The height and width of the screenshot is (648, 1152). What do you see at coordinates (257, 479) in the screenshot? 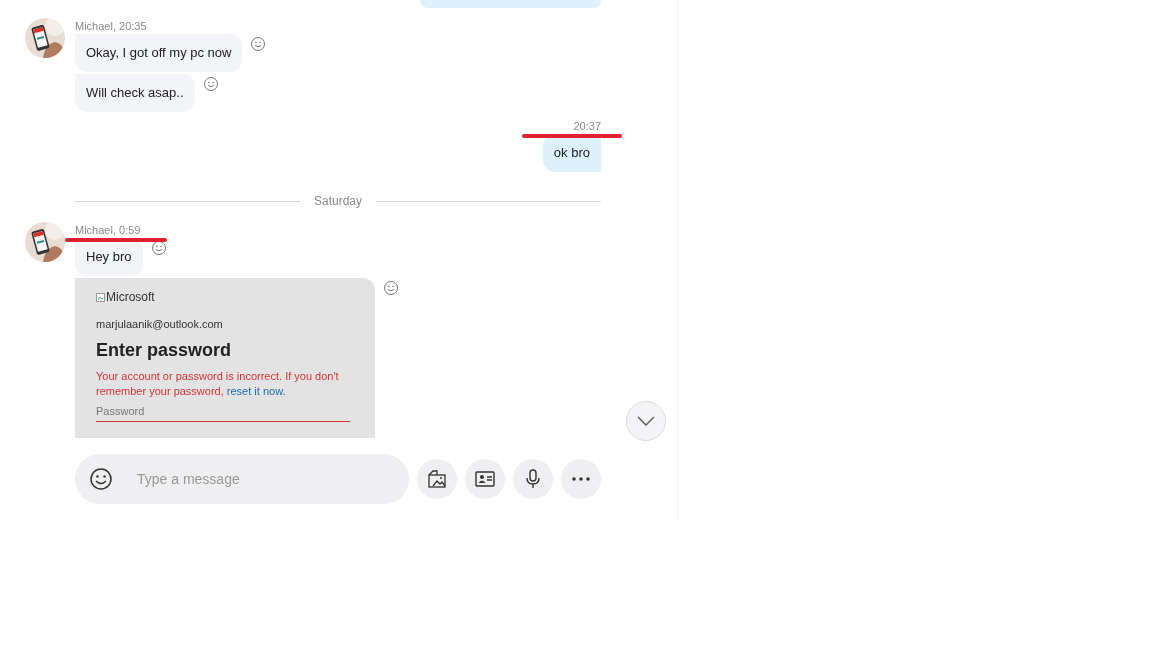
I see `message-input: Type a message` at bounding box center [257, 479].